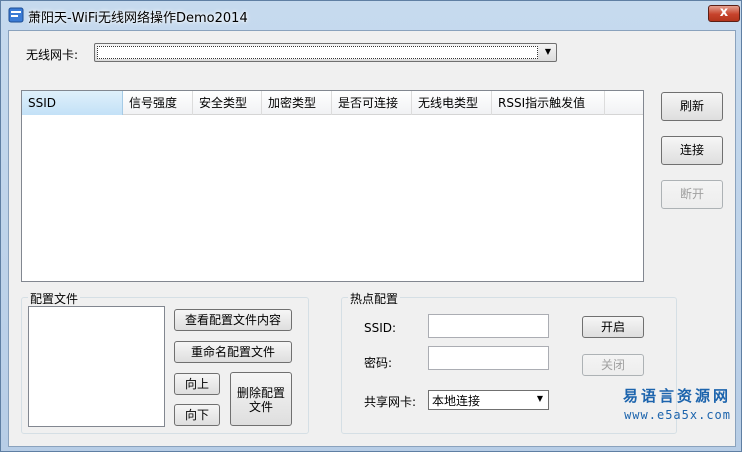  What do you see at coordinates (197, 415) in the screenshot?
I see `move-down-button: 向下` at bounding box center [197, 415].